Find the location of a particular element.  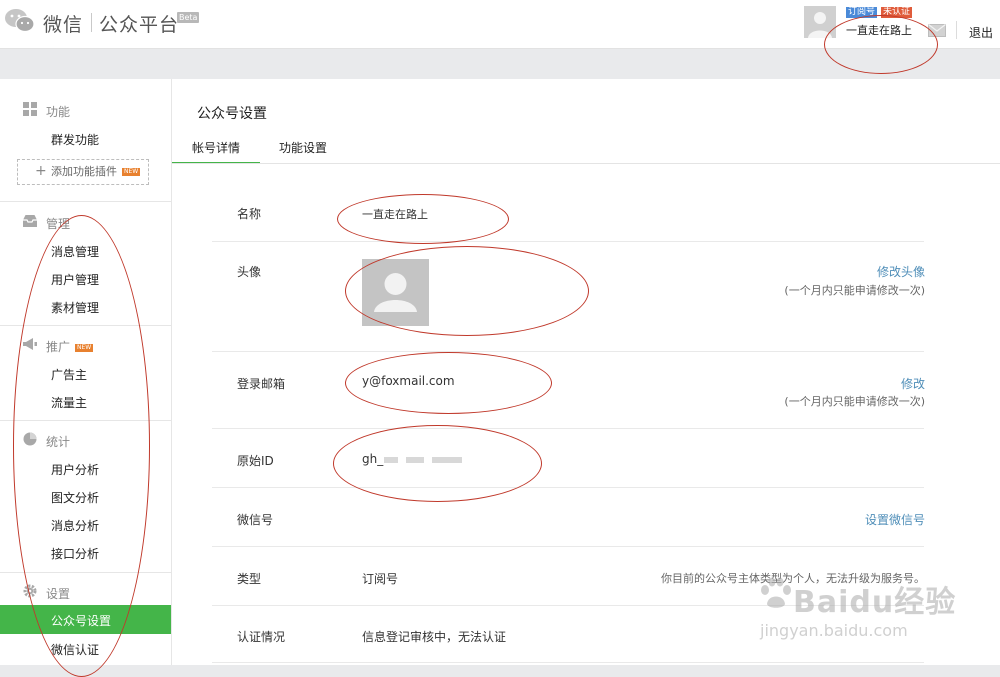

add-plugin-button: + 添加功能插件 NEW is located at coordinates (83, 172).